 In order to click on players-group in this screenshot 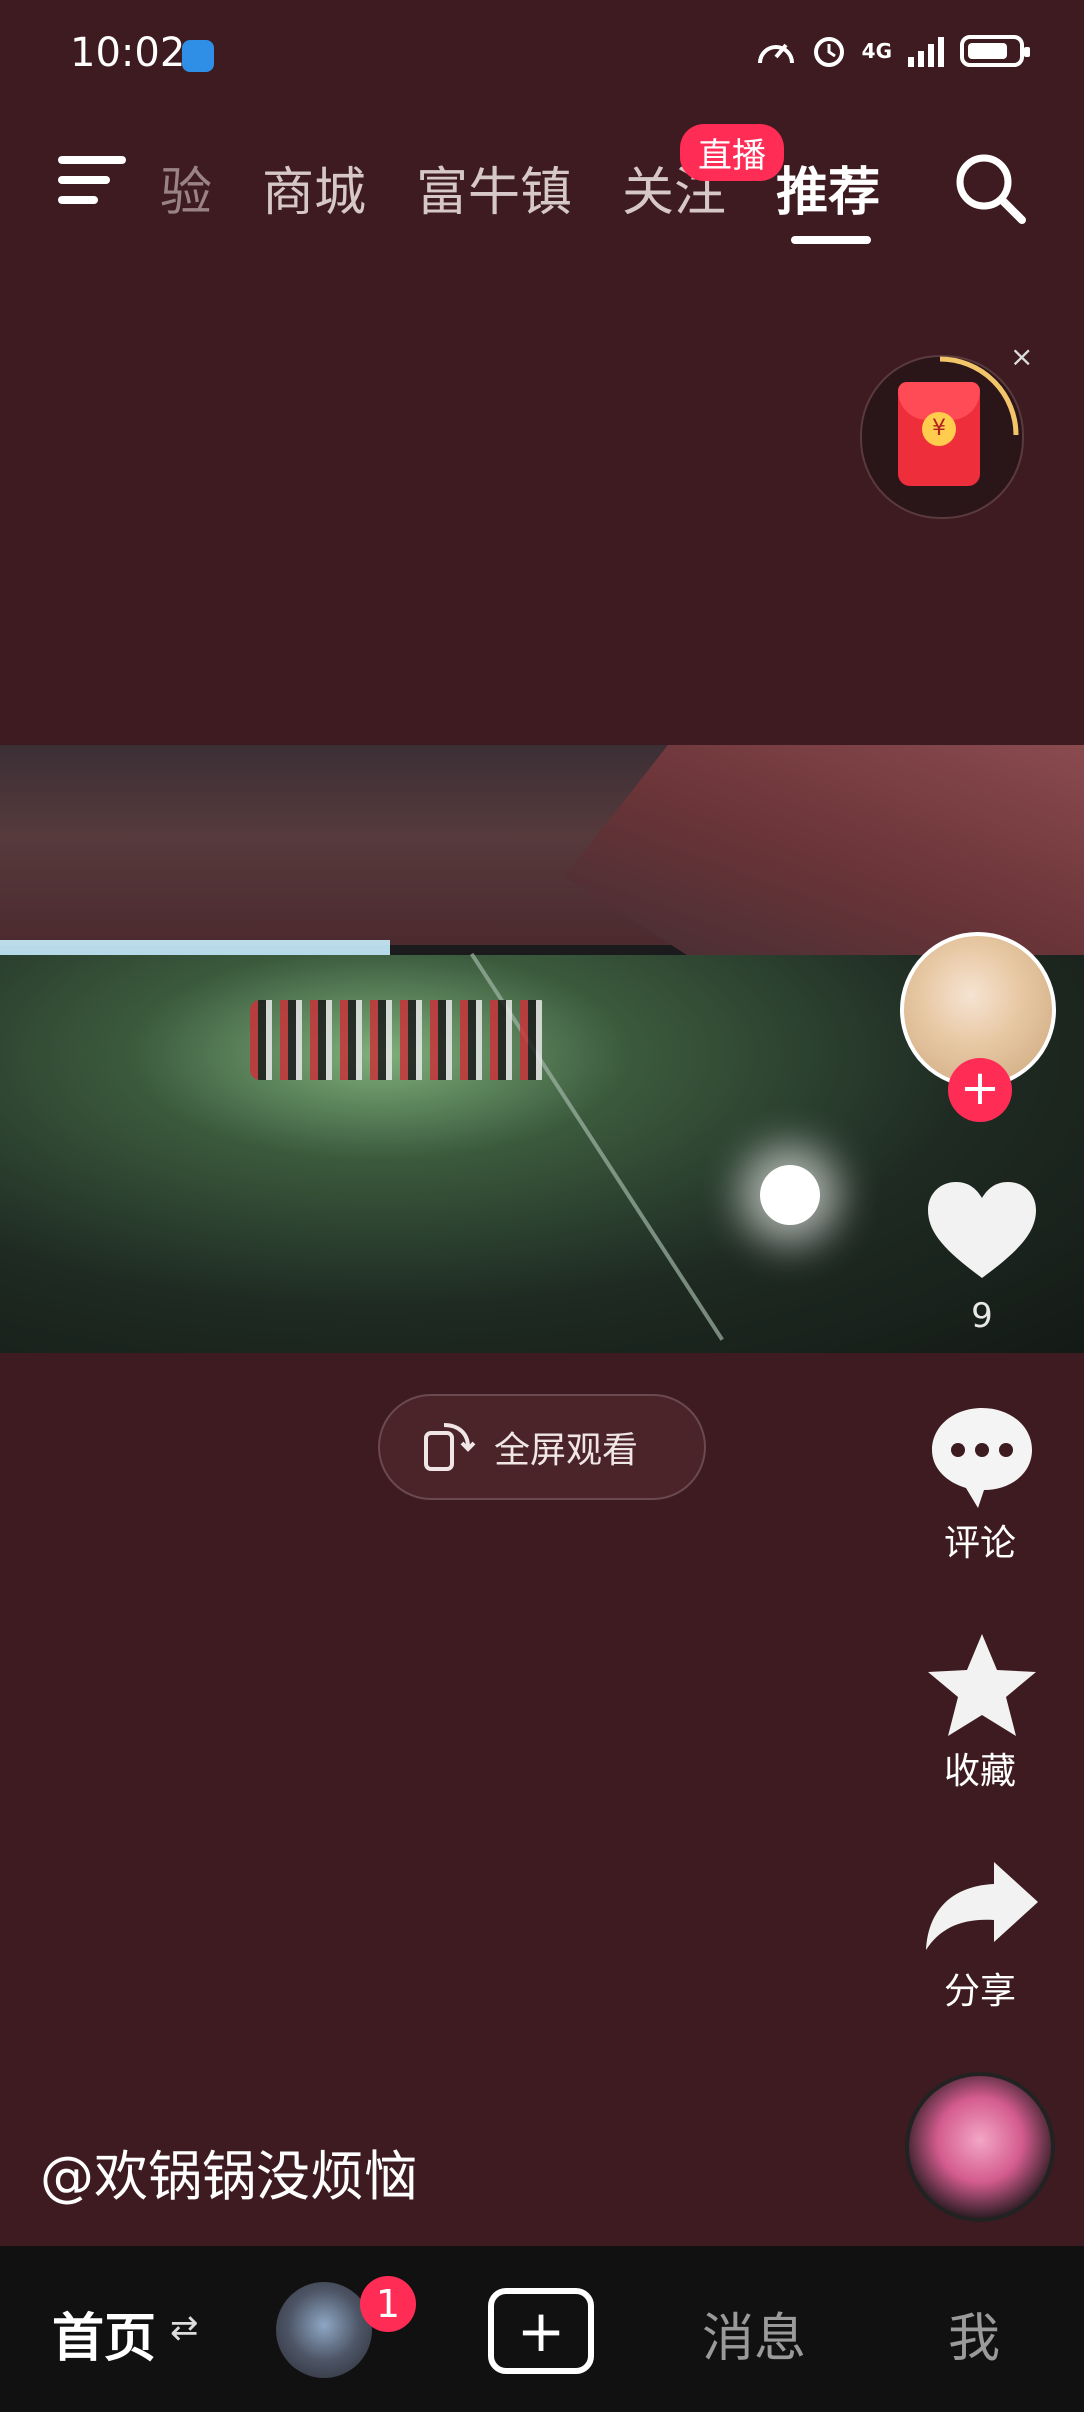, I will do `click(400, 1040)`.